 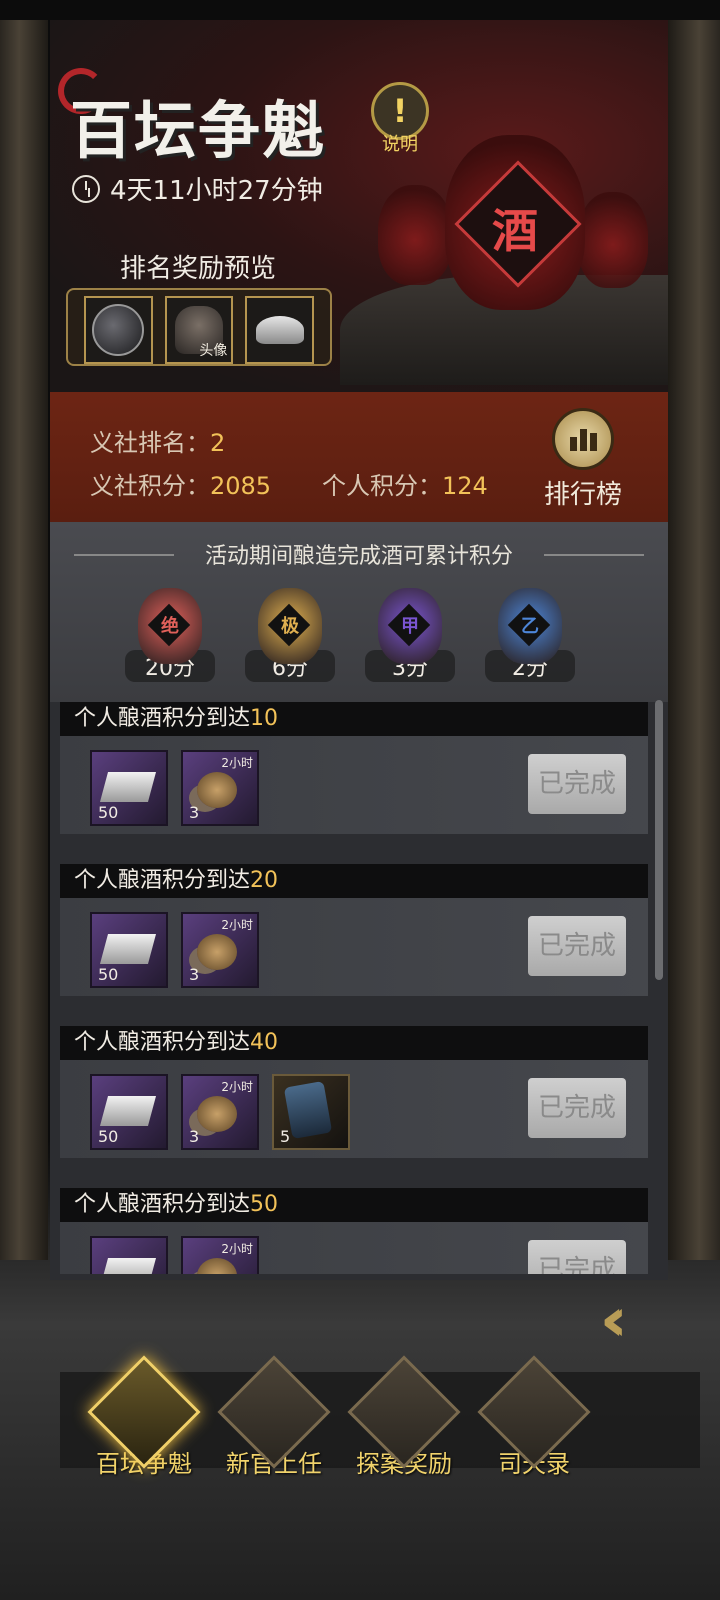 I want to click on quest-item: 个人酿酒积分到达40 50 2小时 3 5 已完成, so click(x=354, y=1107).